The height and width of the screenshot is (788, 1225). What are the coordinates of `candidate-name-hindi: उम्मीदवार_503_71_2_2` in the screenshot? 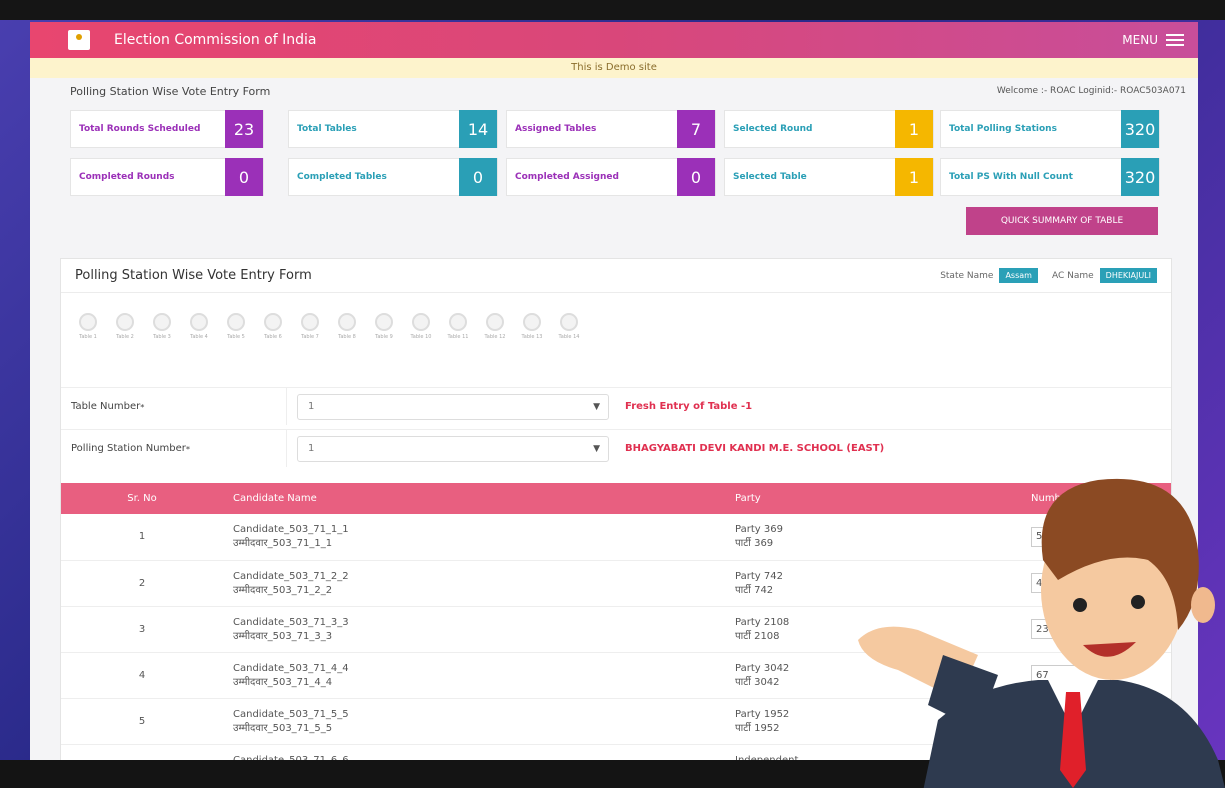 It's located at (283, 590).